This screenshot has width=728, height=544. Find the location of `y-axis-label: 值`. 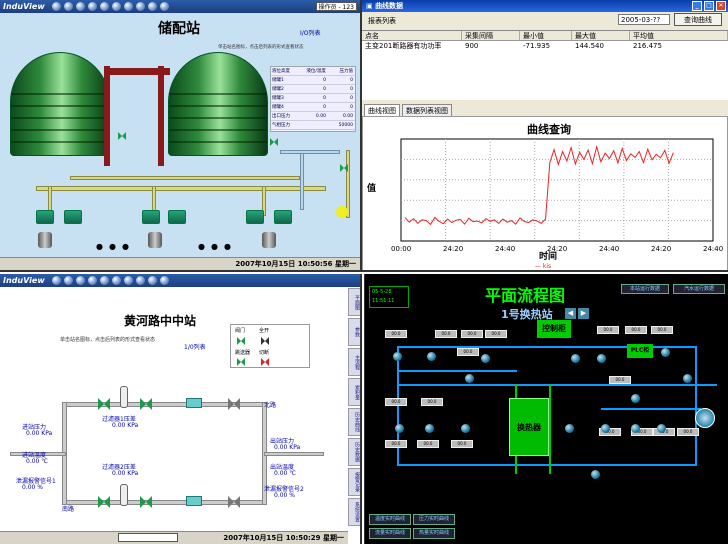

y-axis-label: 值 is located at coordinates (372, 189).